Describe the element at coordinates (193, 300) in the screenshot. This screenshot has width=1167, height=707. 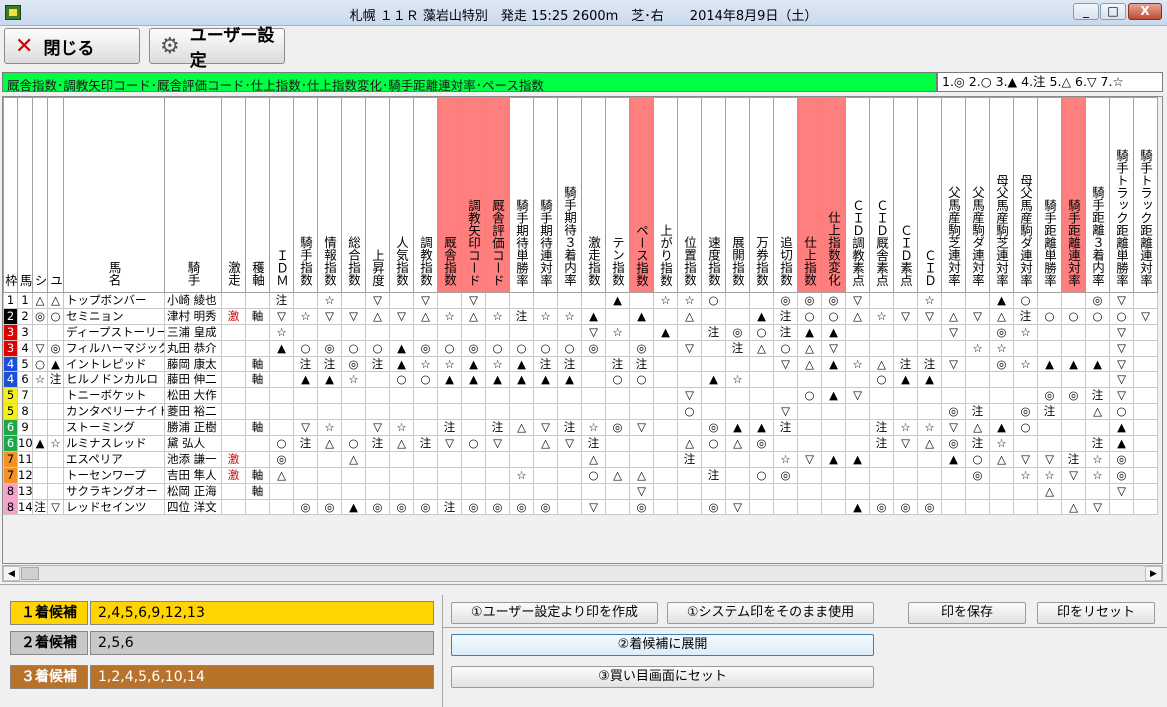
I see `jockey-cell: 小崎 綾也` at that location.